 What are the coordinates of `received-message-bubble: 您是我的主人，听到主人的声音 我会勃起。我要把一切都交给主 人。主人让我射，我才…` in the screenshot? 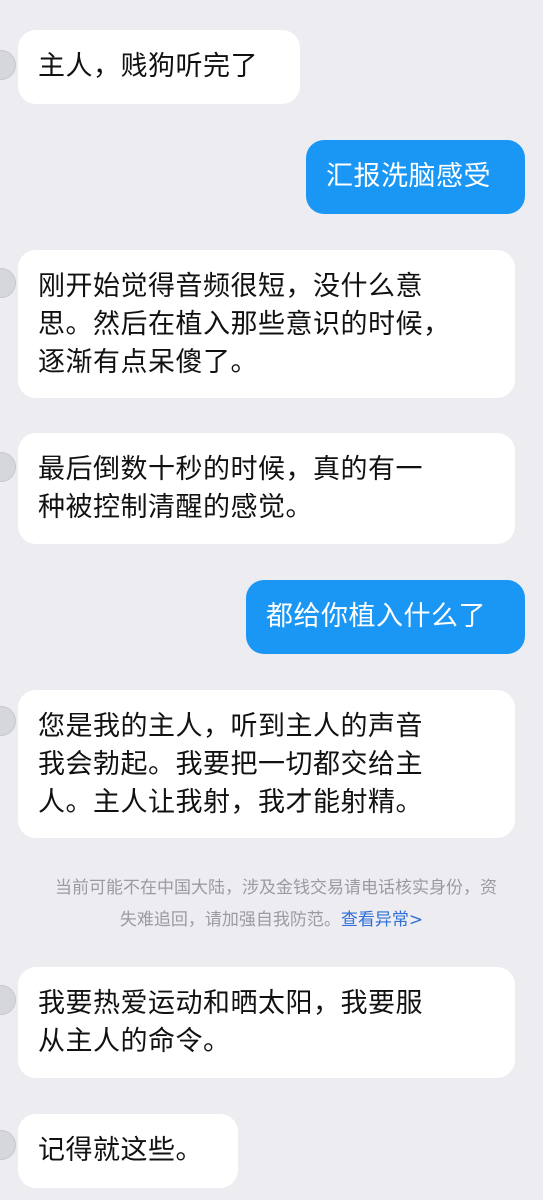 It's located at (266, 764).